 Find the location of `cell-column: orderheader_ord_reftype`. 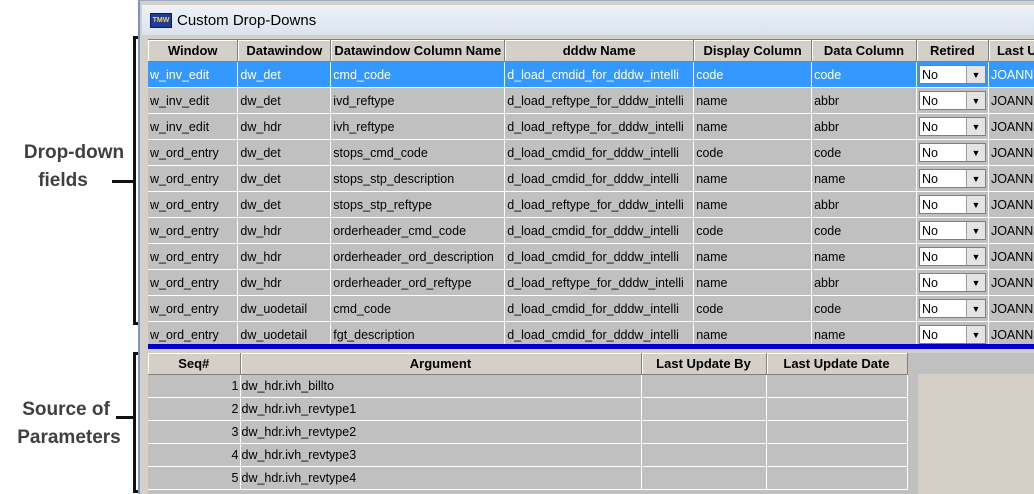

cell-column: orderheader_ord_reftype is located at coordinates (418, 282).